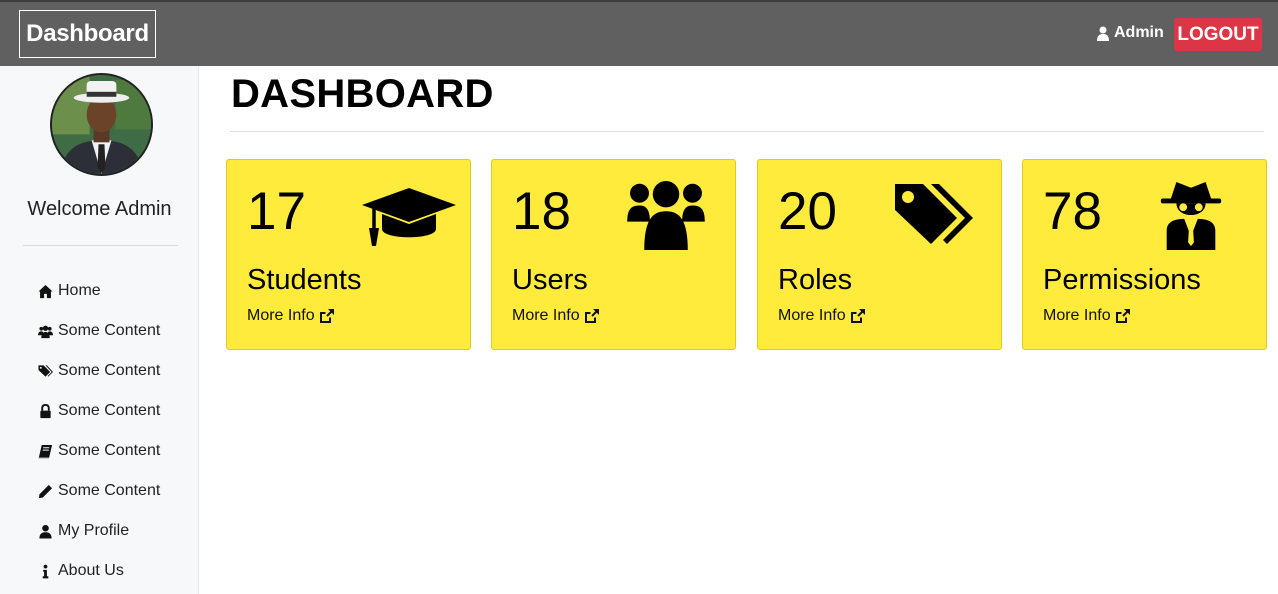 This screenshot has height=594, width=1278. Describe the element at coordinates (1072, 211) in the screenshot. I see `stat-count: 78` at that location.